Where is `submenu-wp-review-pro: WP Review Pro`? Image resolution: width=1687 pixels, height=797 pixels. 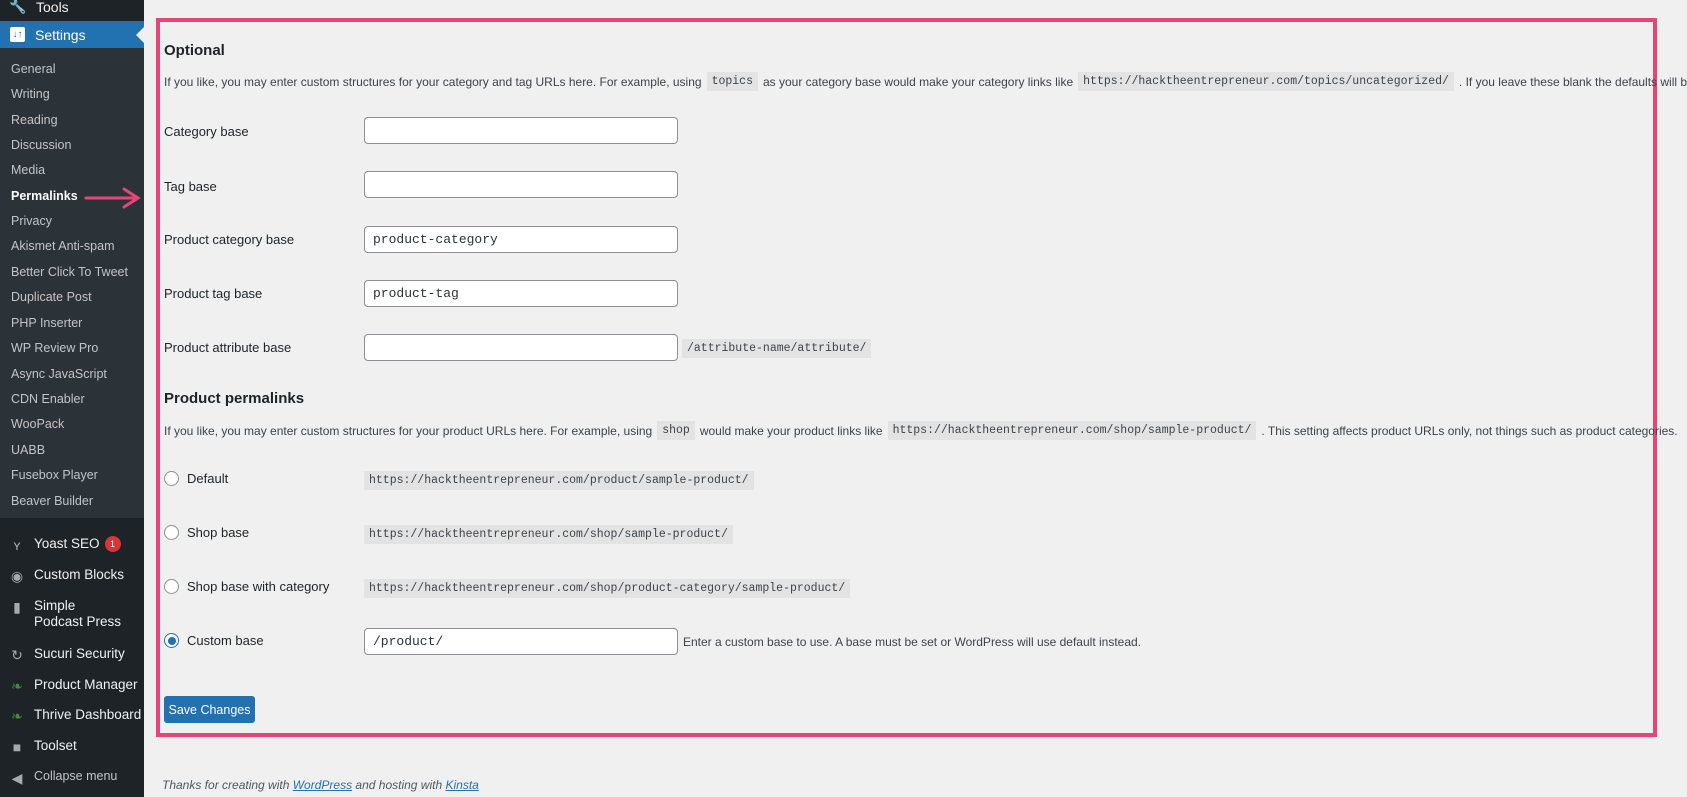 submenu-wp-review-pro: WP Review Pro is located at coordinates (54, 348).